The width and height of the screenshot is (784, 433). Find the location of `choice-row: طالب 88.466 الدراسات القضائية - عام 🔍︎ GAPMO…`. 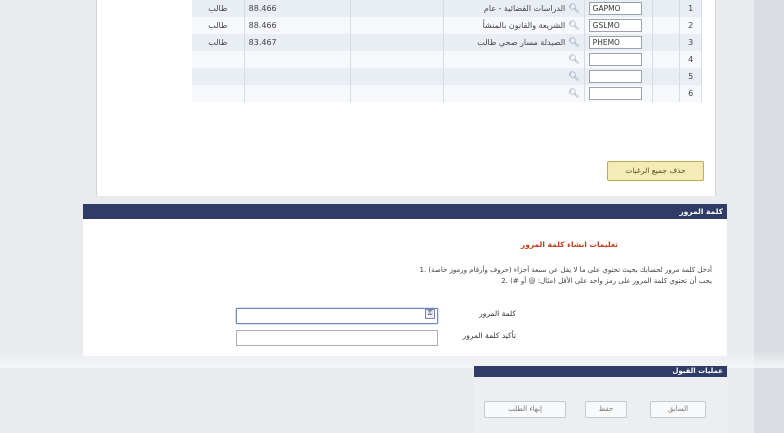

choice-row: طالب 88.466 الدراسات القضائية - عام 🔍︎ GAPMO… is located at coordinates (447, 8).